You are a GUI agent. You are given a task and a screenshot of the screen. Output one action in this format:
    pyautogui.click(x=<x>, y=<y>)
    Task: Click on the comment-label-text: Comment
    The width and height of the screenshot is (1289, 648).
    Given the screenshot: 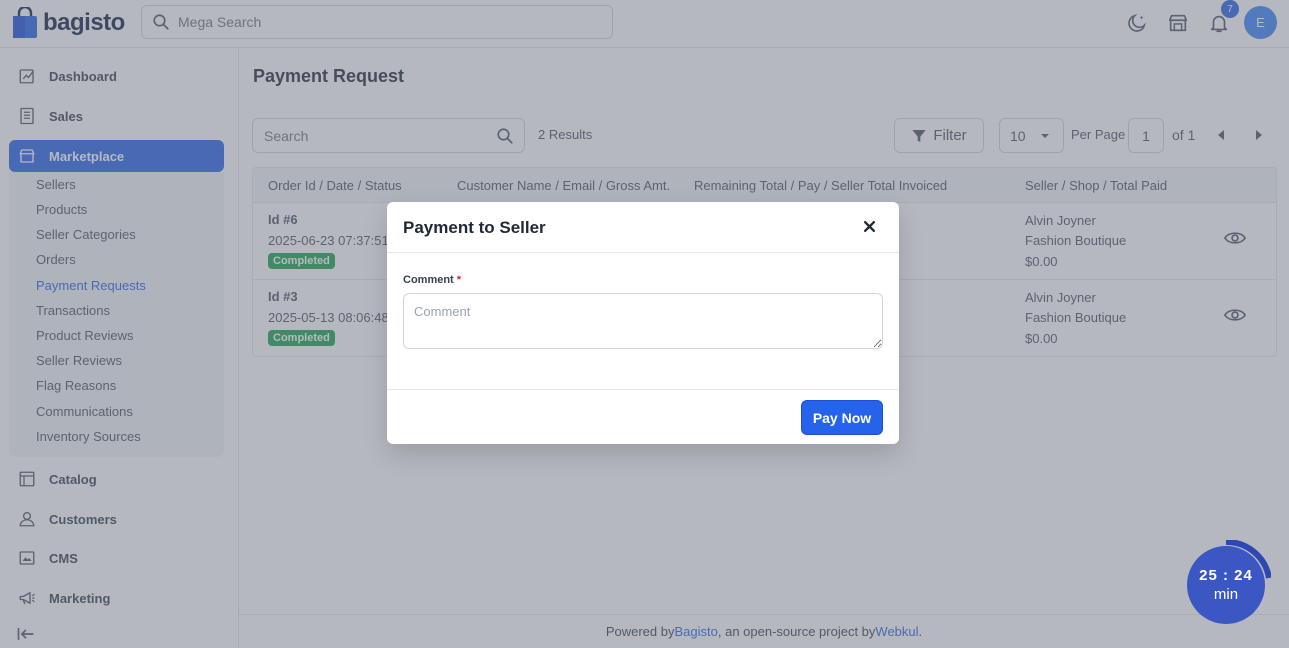 What is the action you would take?
    pyautogui.click(x=428, y=280)
    